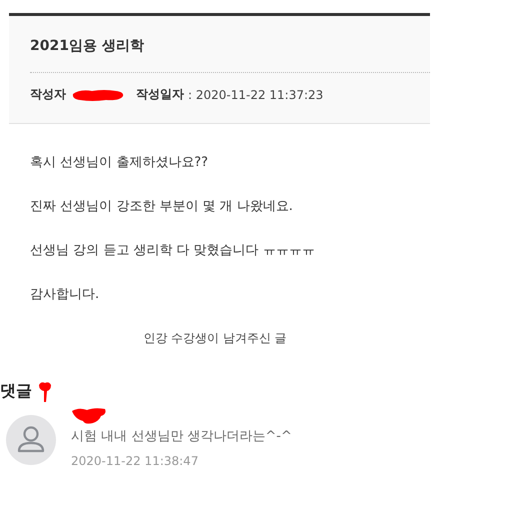 The width and height of the screenshot is (526, 526). What do you see at coordinates (135, 461) in the screenshot?
I see `comment-date: 2020-11-22 11:38:47` at bounding box center [135, 461].